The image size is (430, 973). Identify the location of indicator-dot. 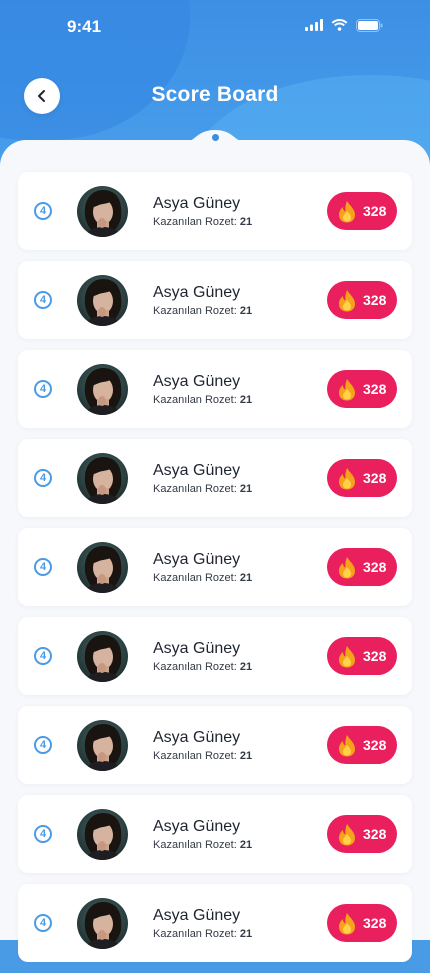
(215, 137).